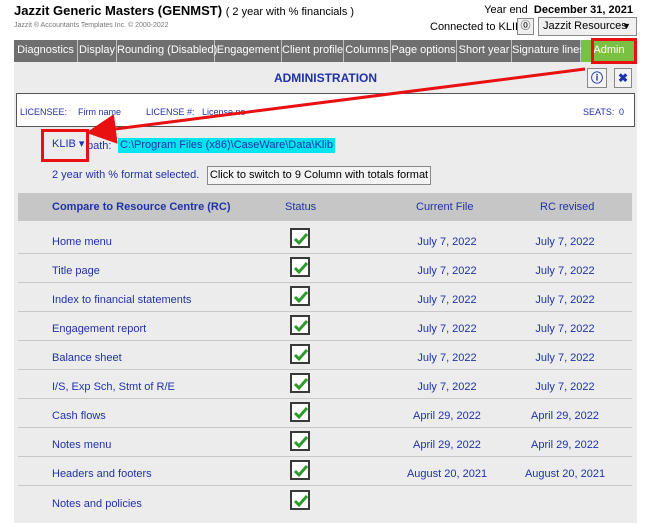  I want to click on klib-highlight, so click(65, 145).